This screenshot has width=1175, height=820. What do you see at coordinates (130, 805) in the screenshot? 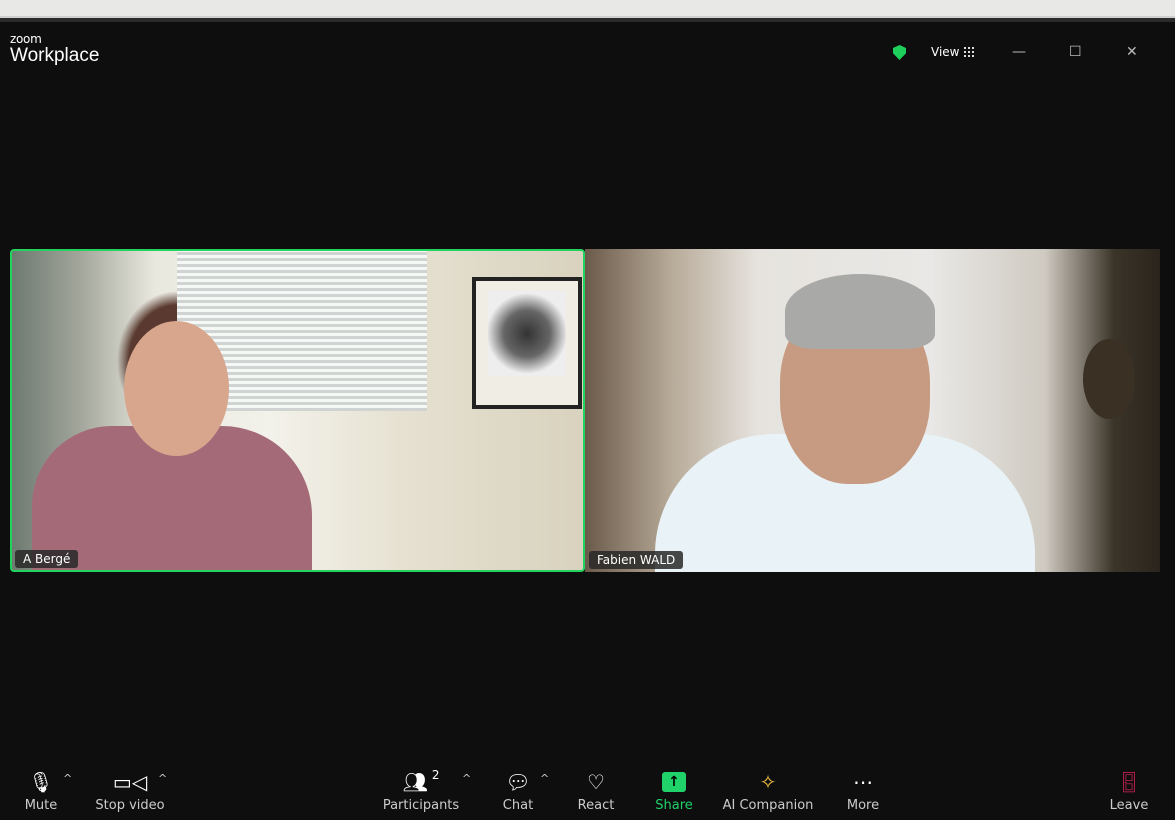
I see `stop-video-label: Stop video` at bounding box center [130, 805].